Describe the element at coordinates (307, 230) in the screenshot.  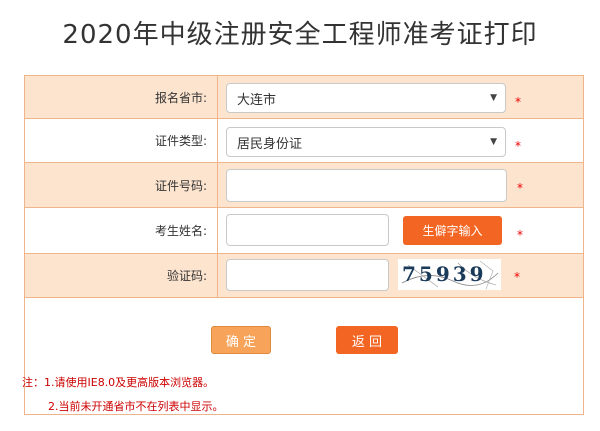
I see `name-input` at that location.